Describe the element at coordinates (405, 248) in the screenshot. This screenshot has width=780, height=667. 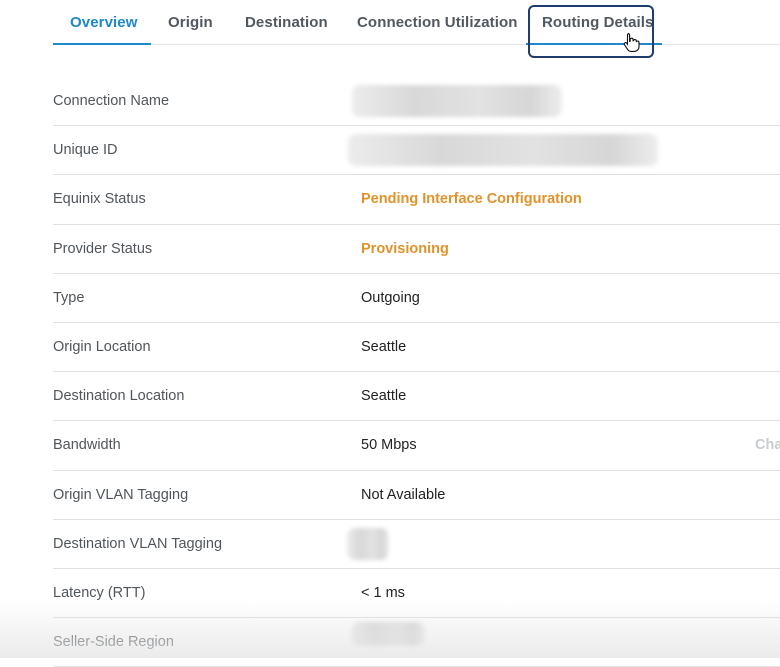
I see `provider-status-value: Provisioning` at that location.